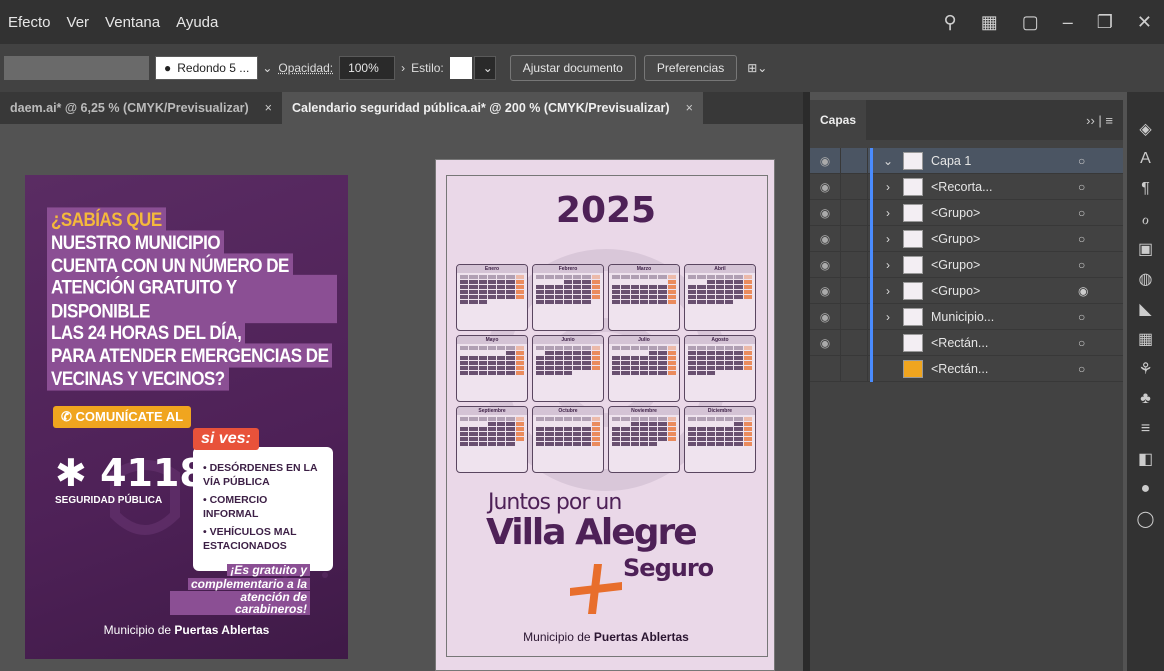 Image resolution: width=1164 pixels, height=671 pixels. What do you see at coordinates (197, 22) in the screenshot?
I see `menu-ayuda: Ayuda` at bounding box center [197, 22].